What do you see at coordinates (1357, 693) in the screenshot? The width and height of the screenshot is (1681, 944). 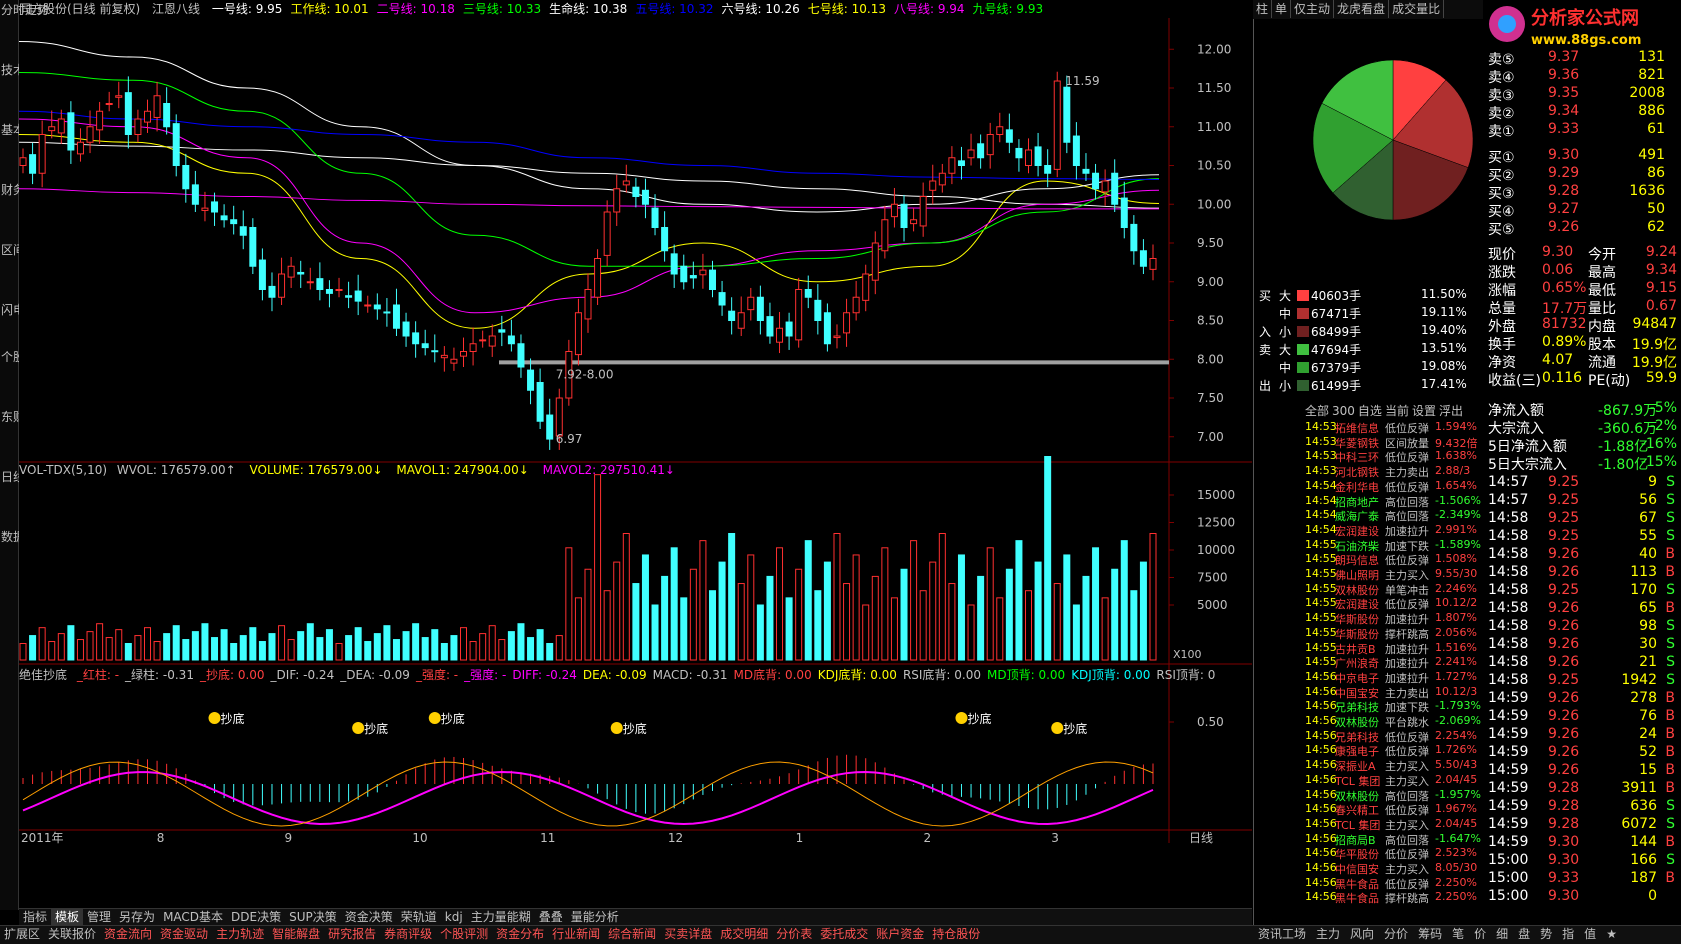 I see `news-cell: 中国宝安` at bounding box center [1357, 693].